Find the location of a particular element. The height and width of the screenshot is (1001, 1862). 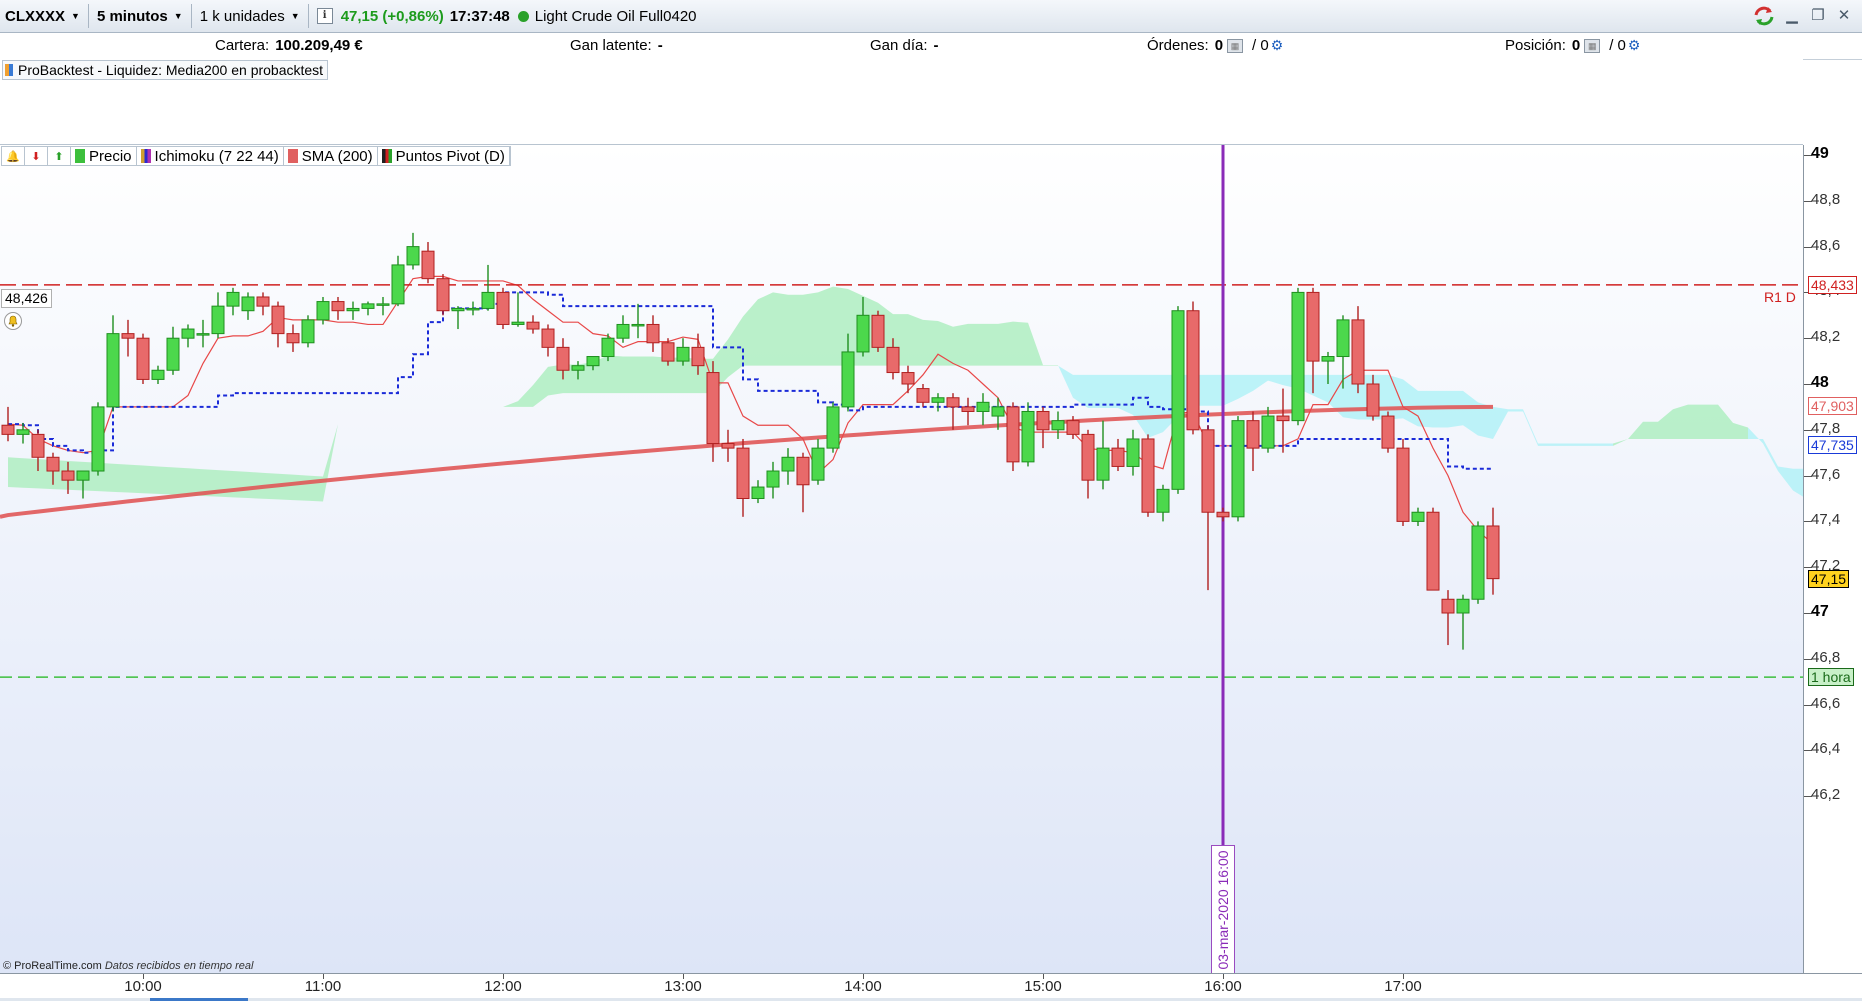

portfolio-amount: 100.209,49 € is located at coordinates (319, 45).